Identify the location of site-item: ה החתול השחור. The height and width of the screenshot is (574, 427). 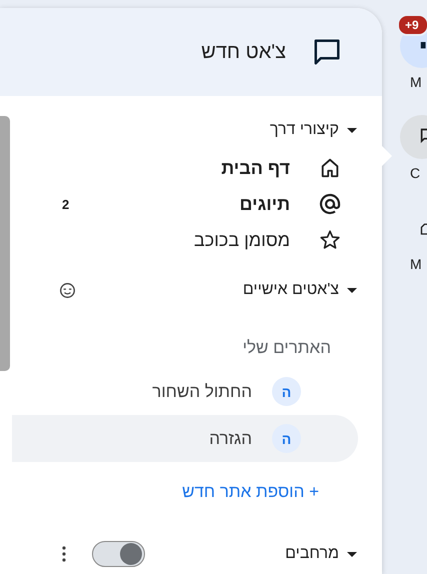
(185, 391).